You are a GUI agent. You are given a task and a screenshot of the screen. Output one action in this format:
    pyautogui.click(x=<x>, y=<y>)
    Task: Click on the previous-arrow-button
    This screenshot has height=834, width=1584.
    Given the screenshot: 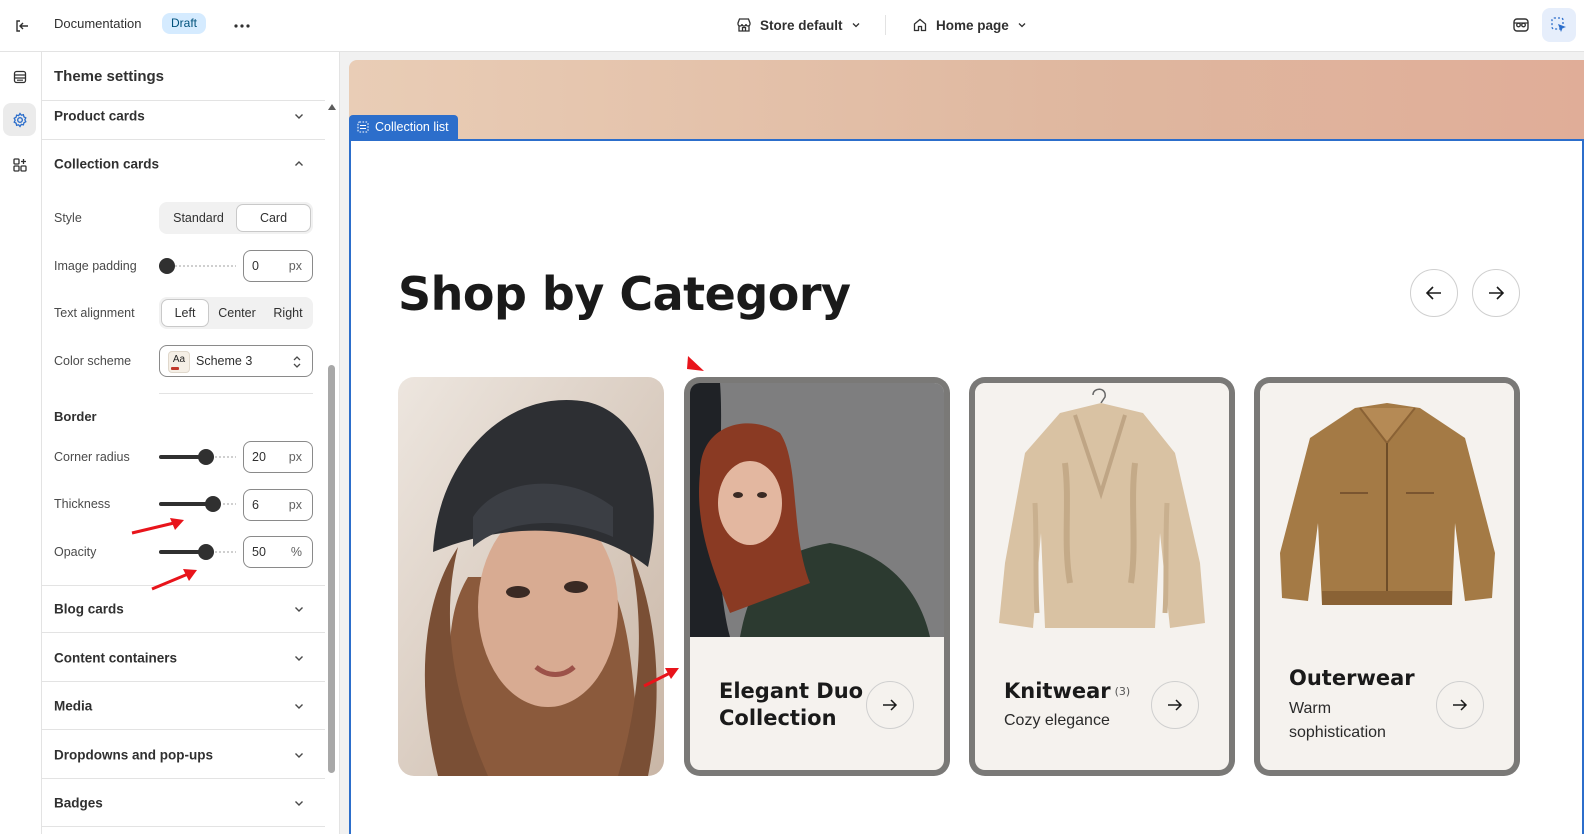 What is the action you would take?
    pyautogui.click(x=1434, y=293)
    